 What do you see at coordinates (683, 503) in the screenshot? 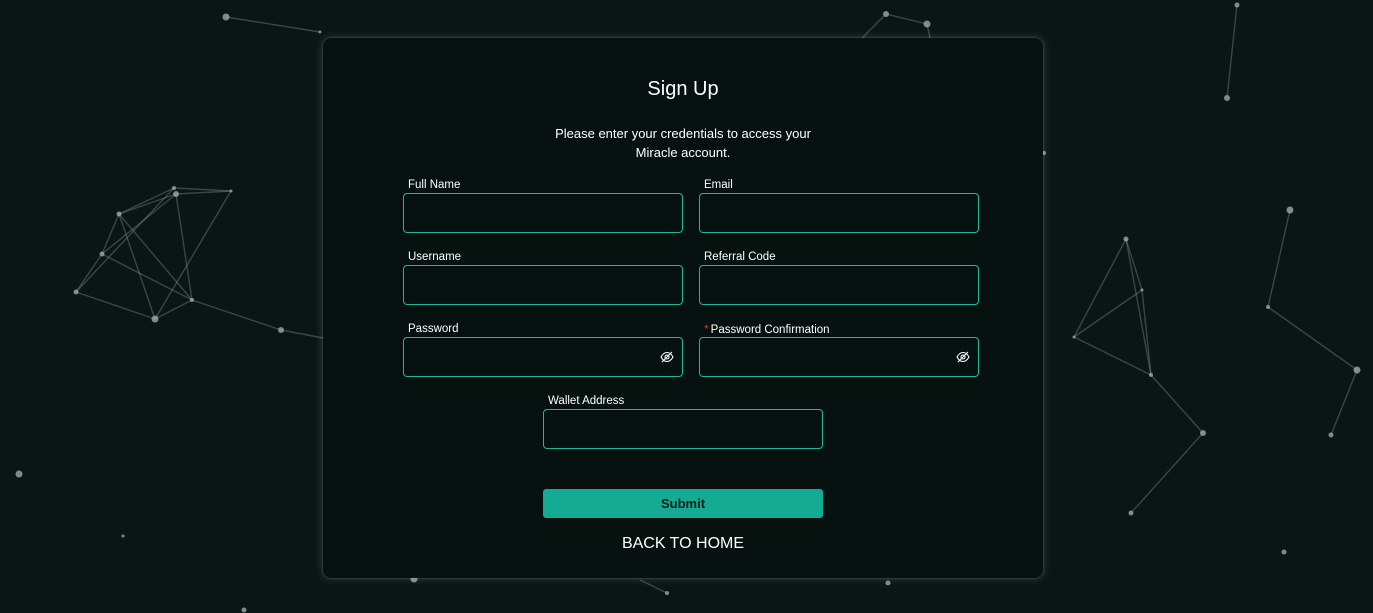
I see `submit-button: Submit` at bounding box center [683, 503].